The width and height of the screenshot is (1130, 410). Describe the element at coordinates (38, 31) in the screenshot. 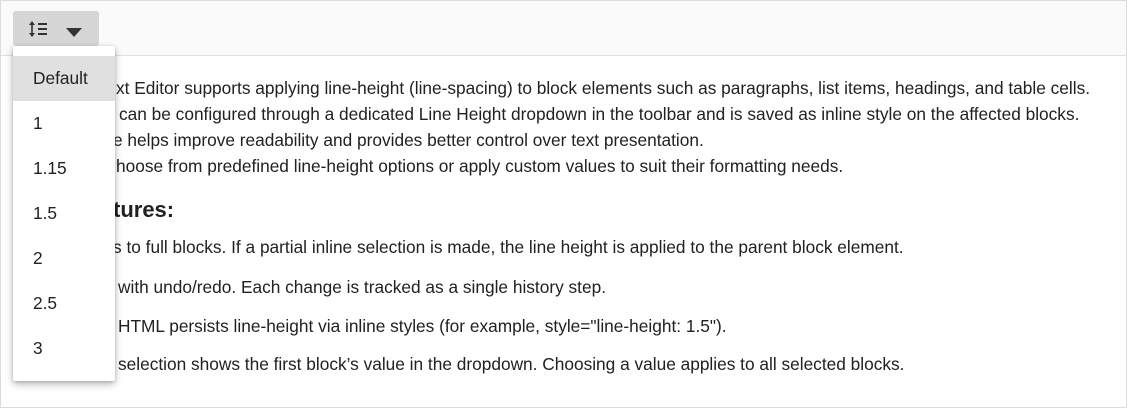

I see `line-height-icon` at that location.